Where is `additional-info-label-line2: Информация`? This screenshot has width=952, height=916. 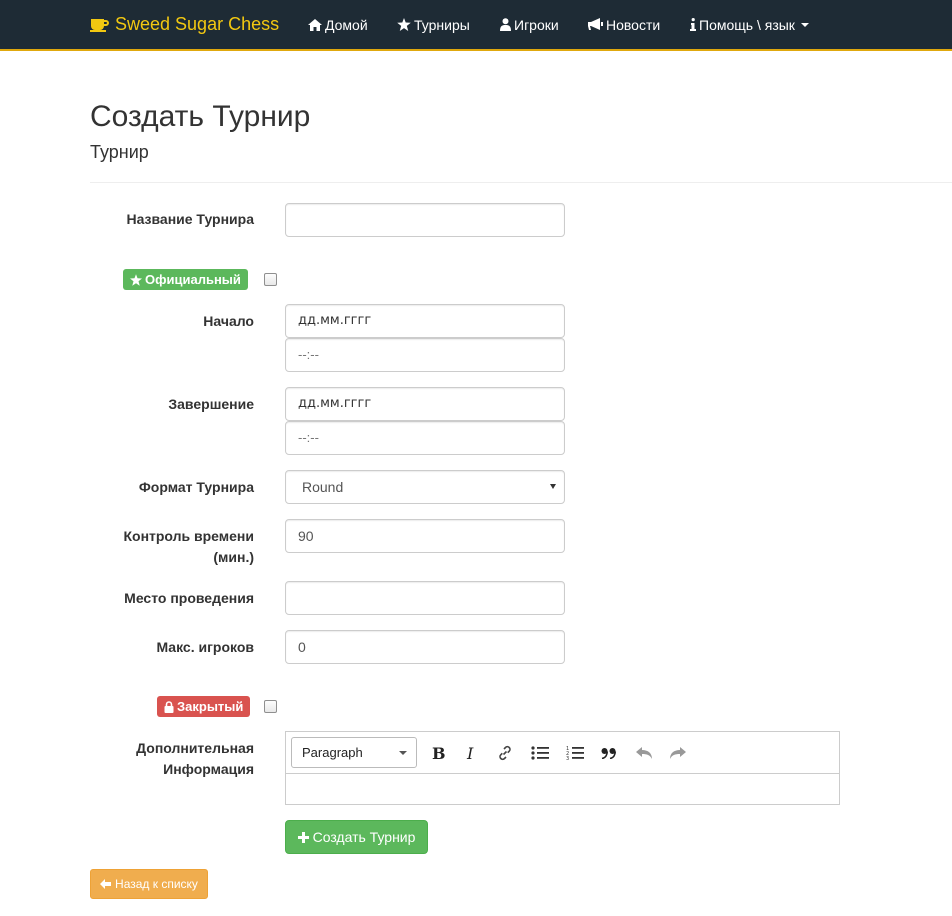
additional-info-label-line2: Информация is located at coordinates (208, 769).